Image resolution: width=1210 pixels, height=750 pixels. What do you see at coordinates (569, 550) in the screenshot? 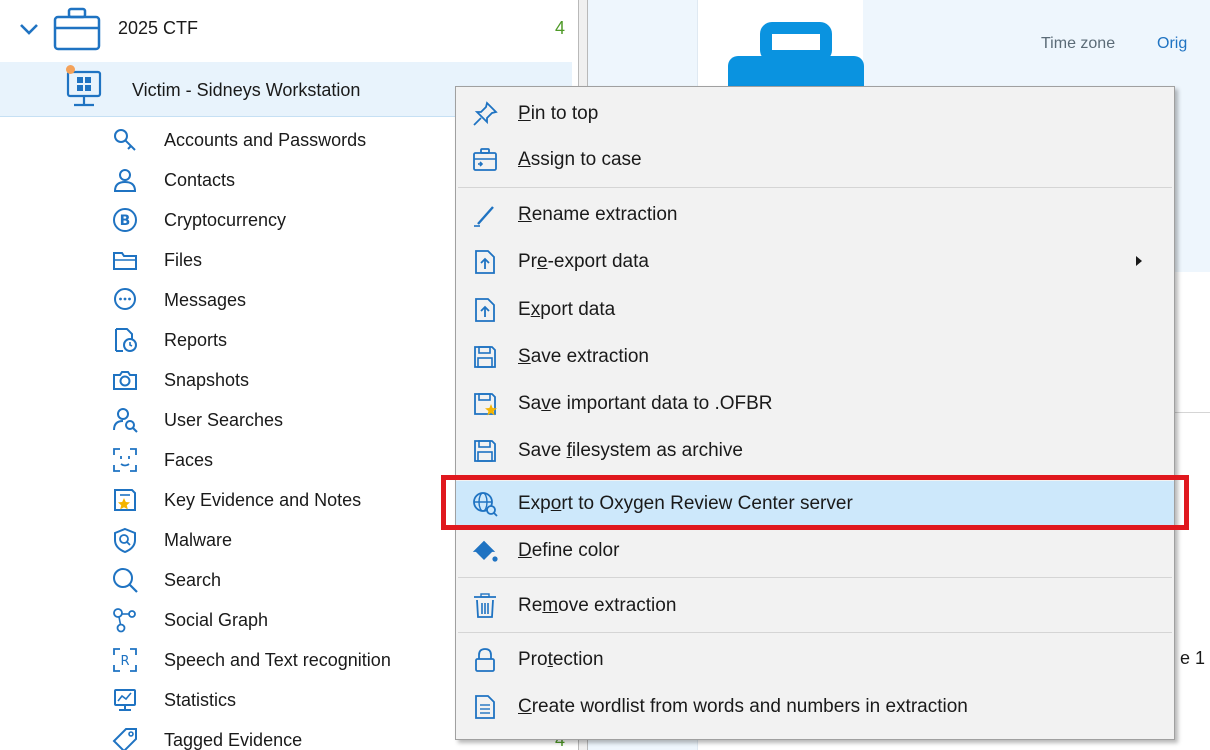
I see `menu-item-label: Define color` at bounding box center [569, 550].